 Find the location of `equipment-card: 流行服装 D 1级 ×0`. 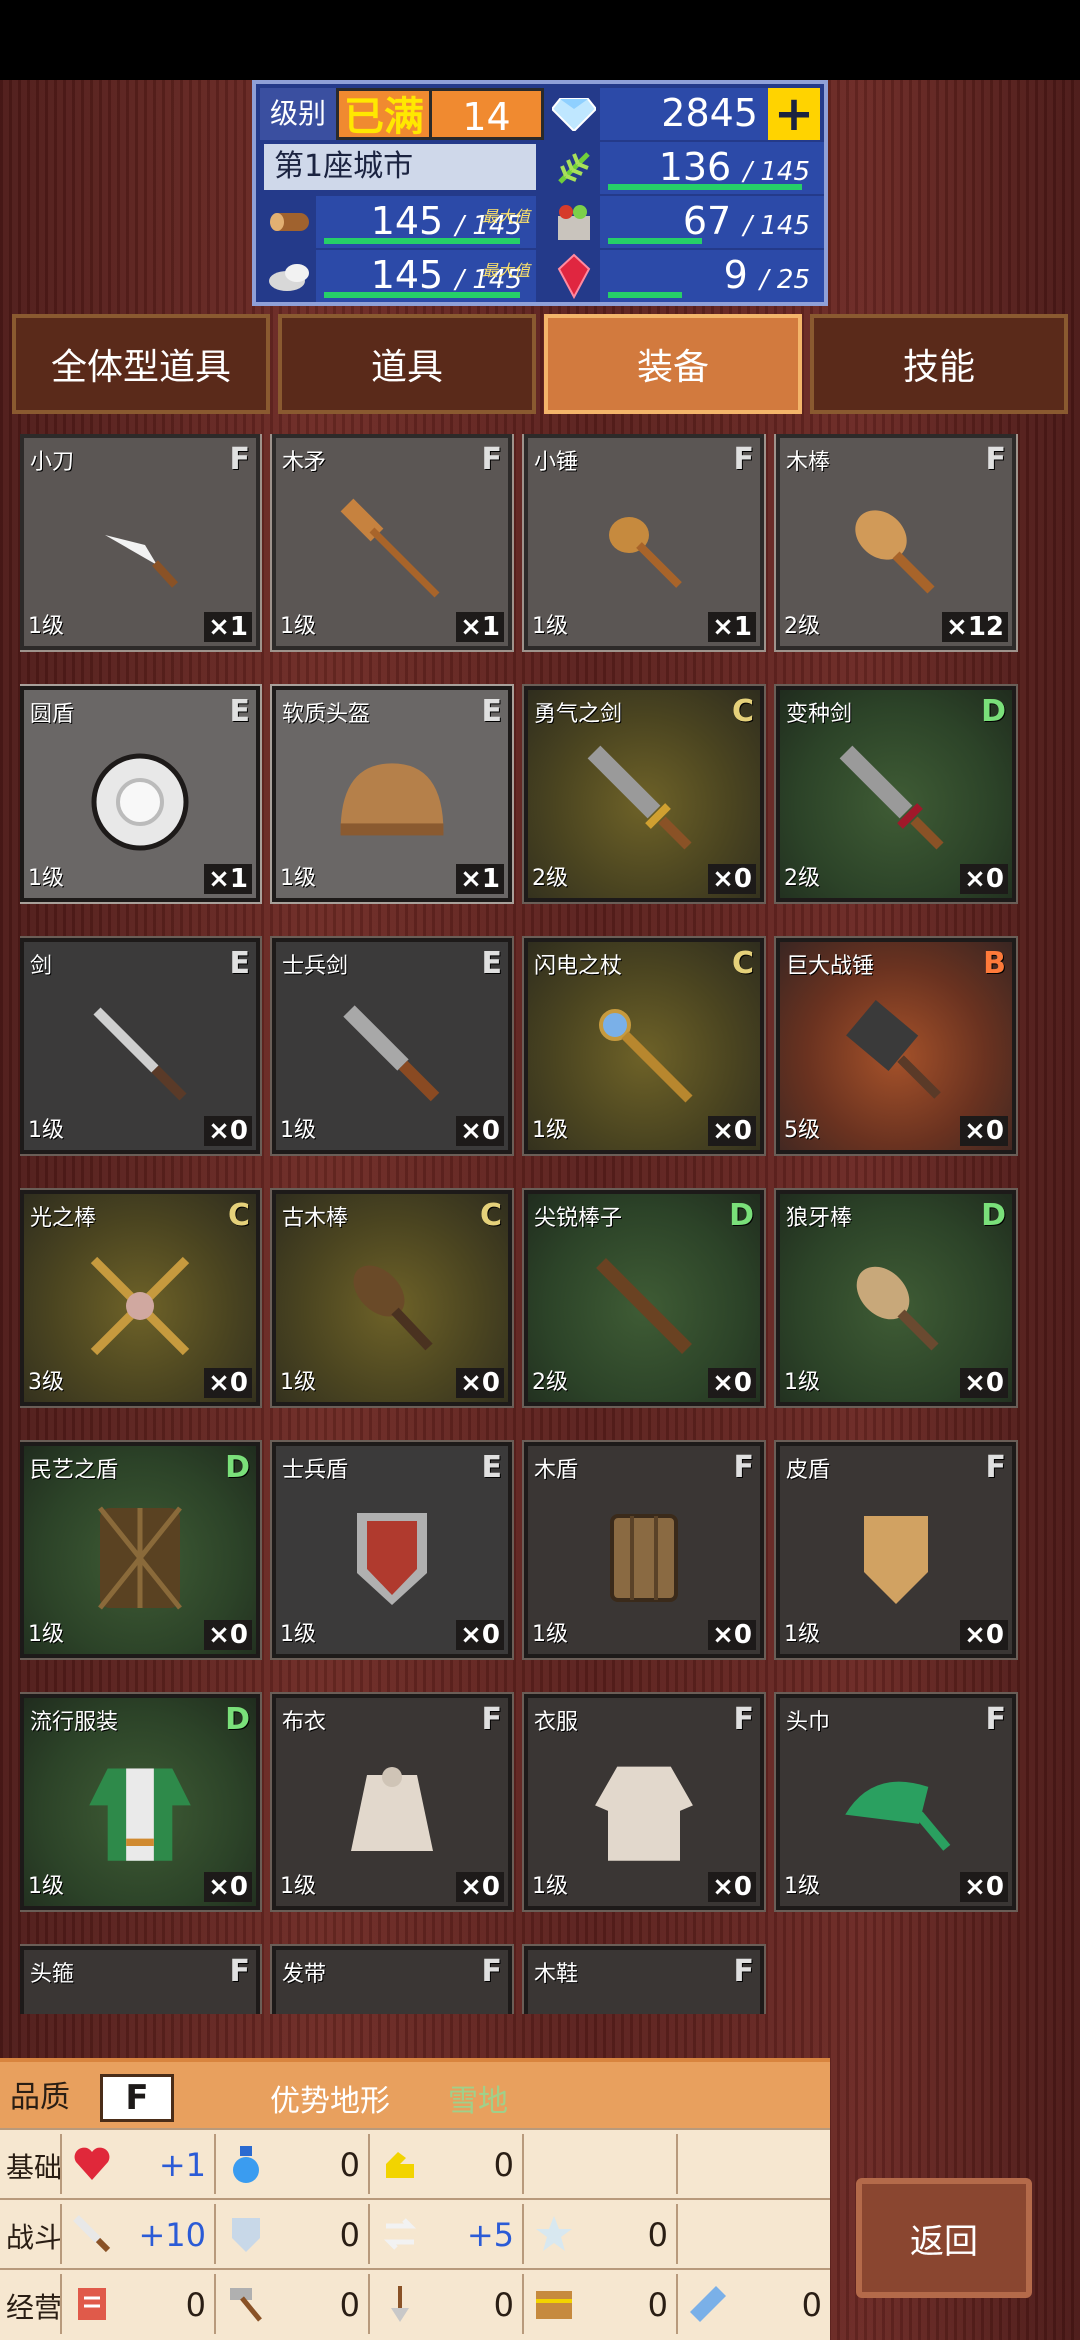

equipment-card: 流行服装 D 1级 ×0 is located at coordinates (141, 1802).